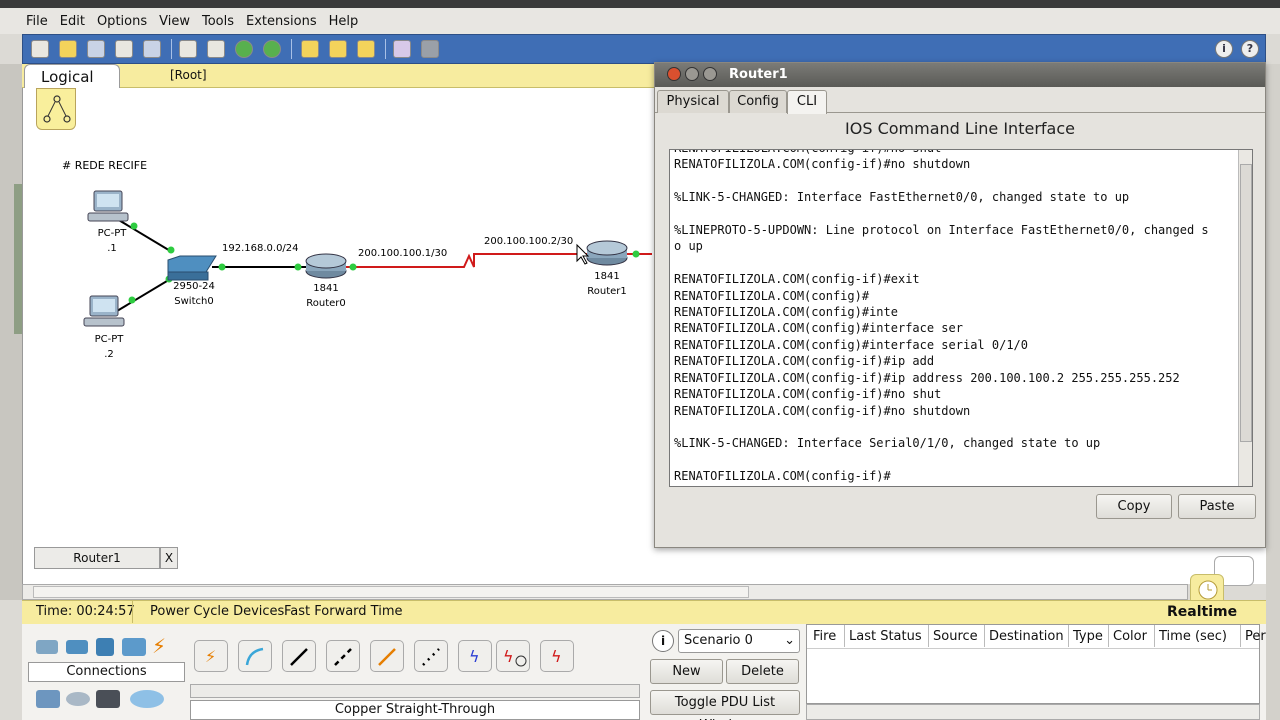 The width and height of the screenshot is (1280, 720). I want to click on menu-help: Help, so click(344, 21).